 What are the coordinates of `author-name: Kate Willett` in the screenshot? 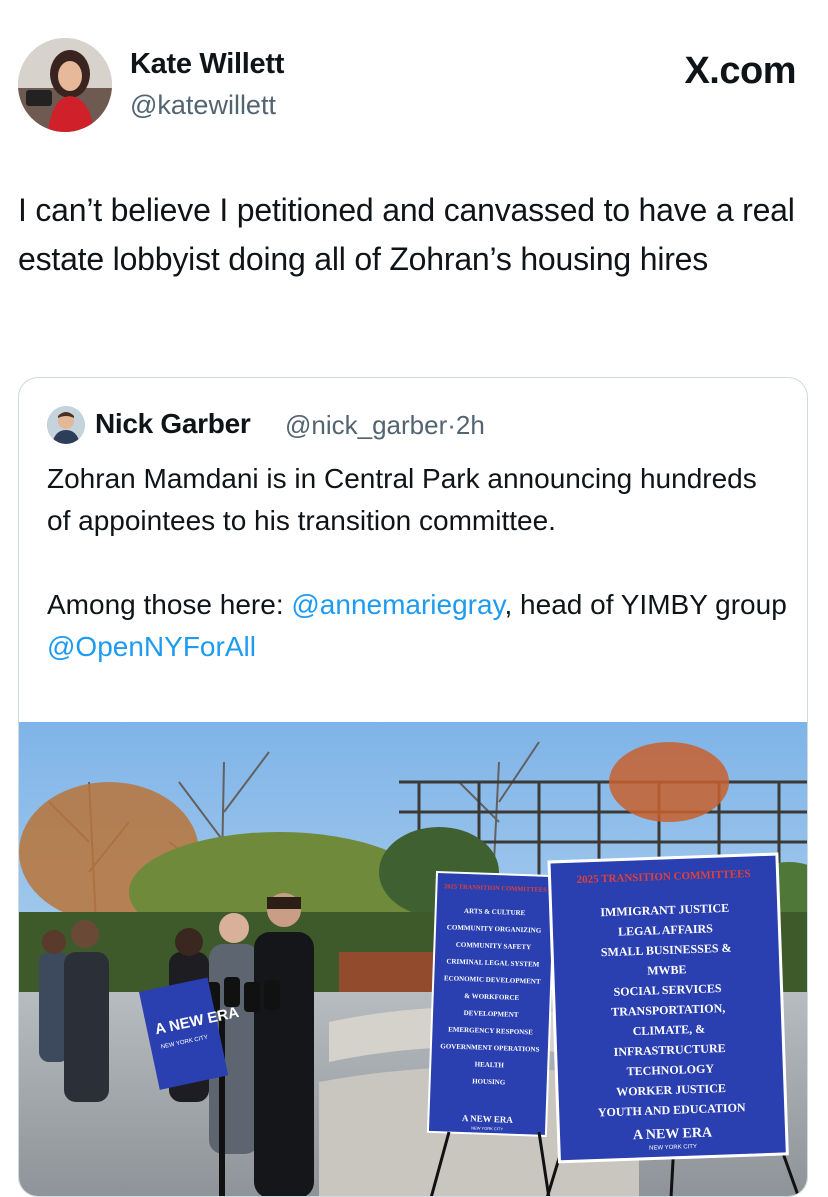 It's located at (207, 64).